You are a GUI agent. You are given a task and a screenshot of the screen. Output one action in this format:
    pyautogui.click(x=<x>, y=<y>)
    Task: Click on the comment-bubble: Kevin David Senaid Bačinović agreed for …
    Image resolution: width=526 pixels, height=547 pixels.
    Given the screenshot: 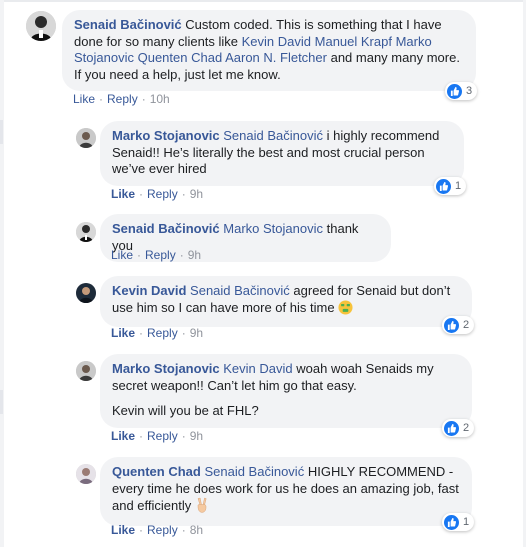 What is the action you would take?
    pyautogui.click(x=286, y=301)
    